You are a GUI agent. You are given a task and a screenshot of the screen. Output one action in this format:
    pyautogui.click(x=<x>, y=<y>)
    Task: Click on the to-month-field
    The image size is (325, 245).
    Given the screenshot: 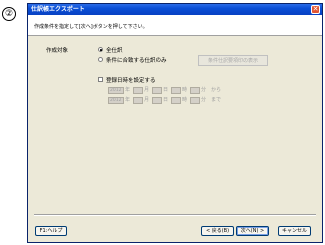 What is the action you would take?
    pyautogui.click(x=138, y=100)
    